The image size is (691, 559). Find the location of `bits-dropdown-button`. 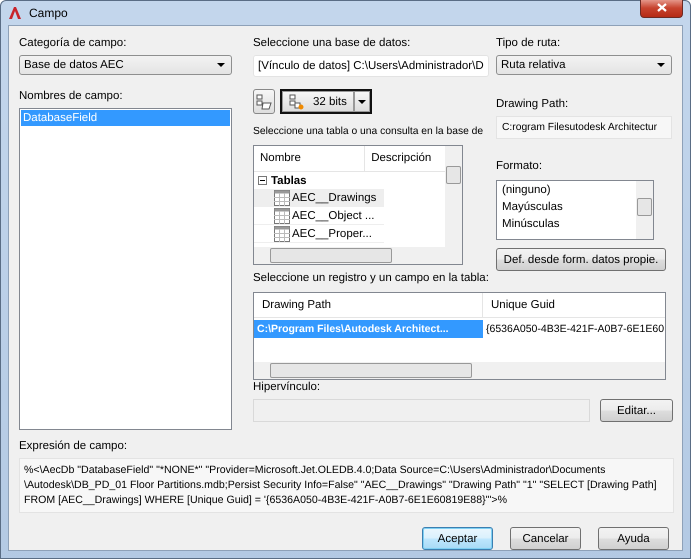

bits-dropdown-button is located at coordinates (362, 101).